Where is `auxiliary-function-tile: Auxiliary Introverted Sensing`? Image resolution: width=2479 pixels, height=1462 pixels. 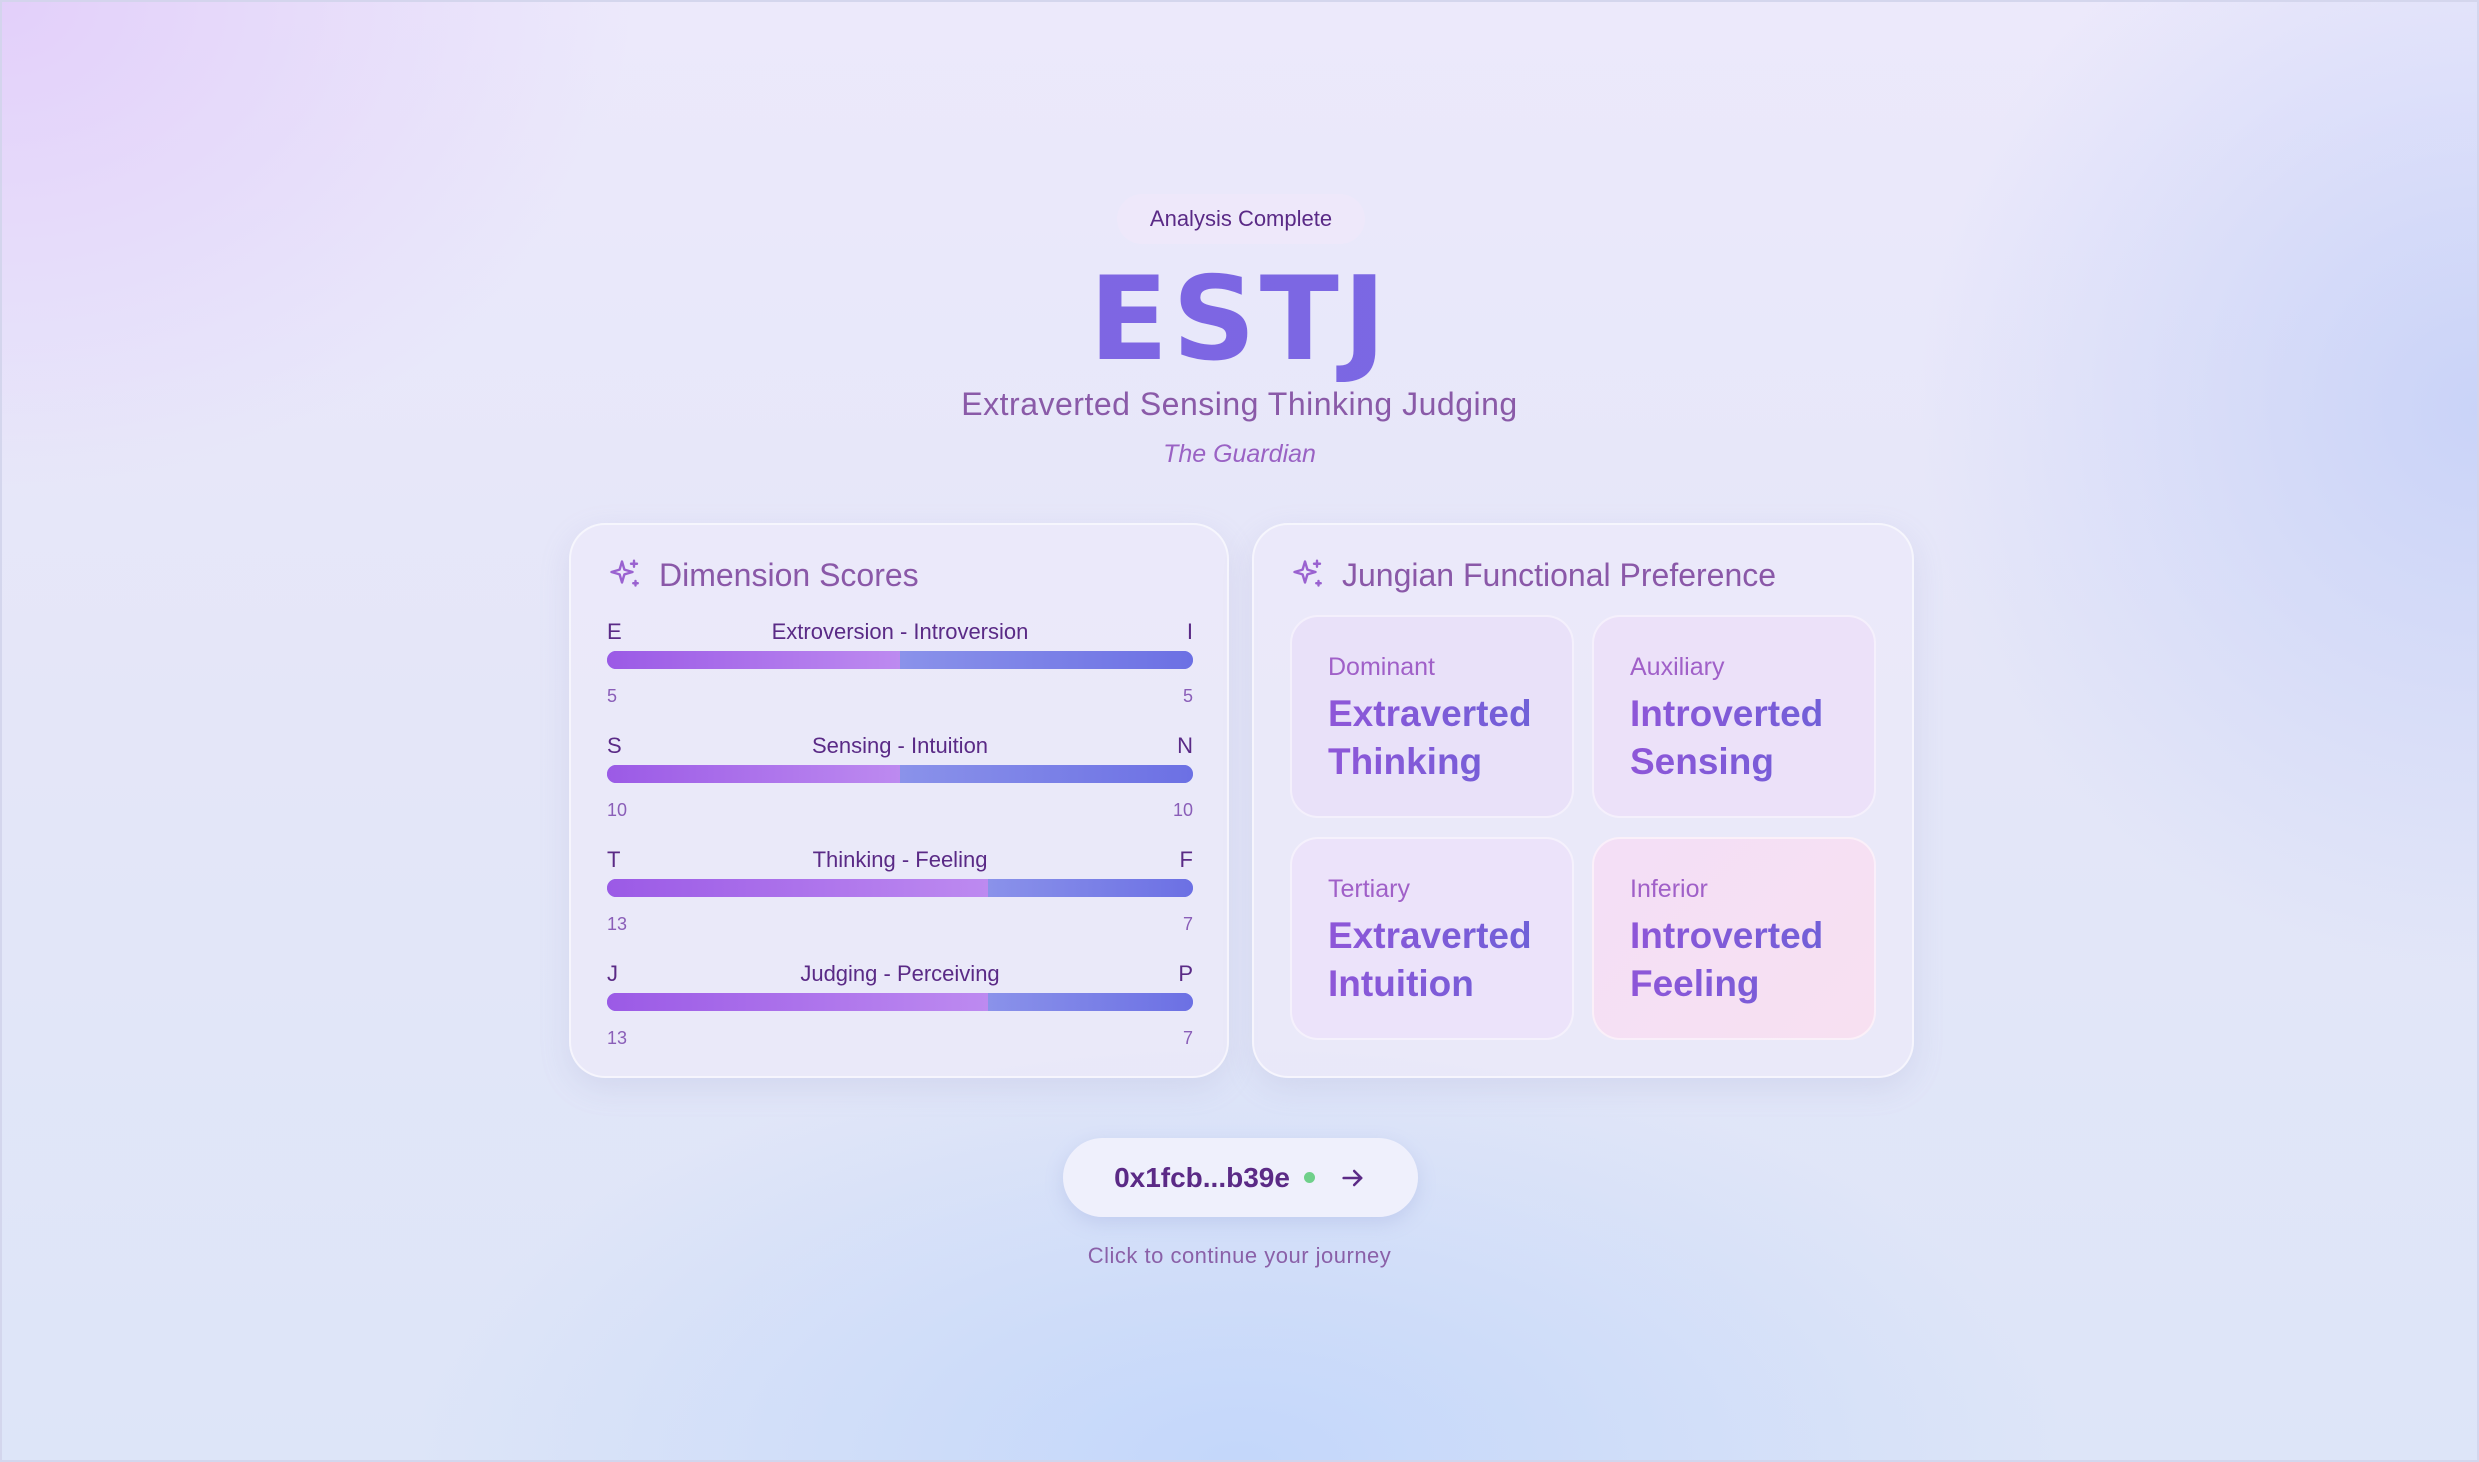 auxiliary-function-tile: Auxiliary Introverted Sensing is located at coordinates (1734, 716).